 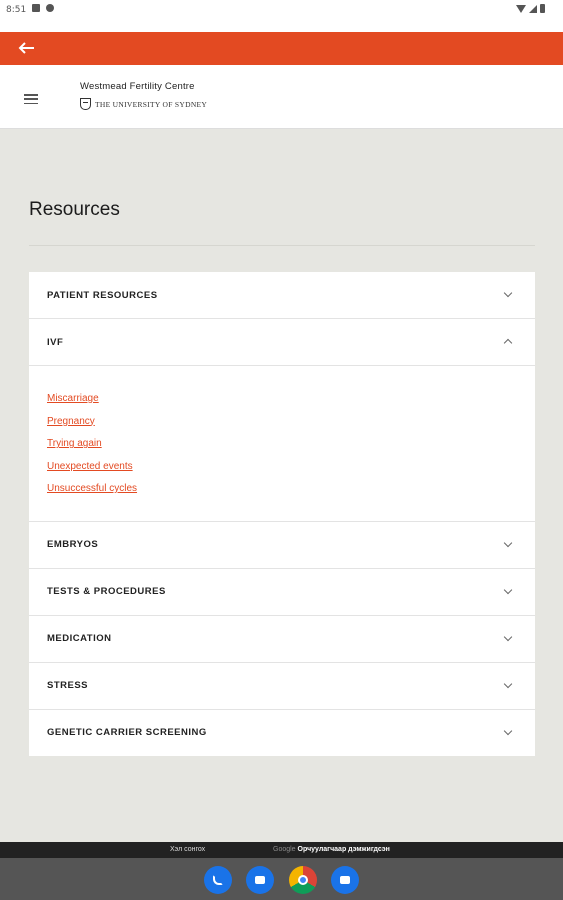 I want to click on accordion-label: EMBRYOS, so click(x=73, y=544).